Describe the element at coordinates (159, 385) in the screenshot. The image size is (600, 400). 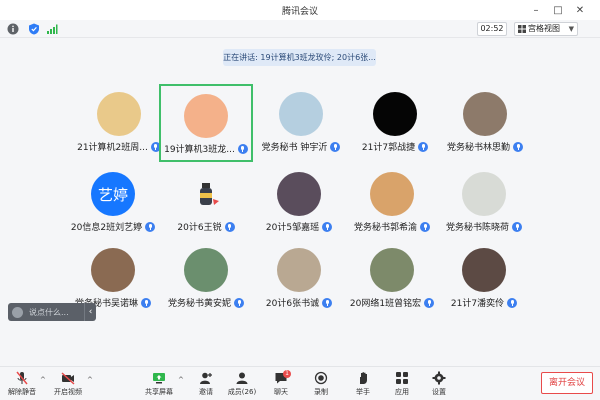
I see `share-screen-button: 共享屏幕` at that location.